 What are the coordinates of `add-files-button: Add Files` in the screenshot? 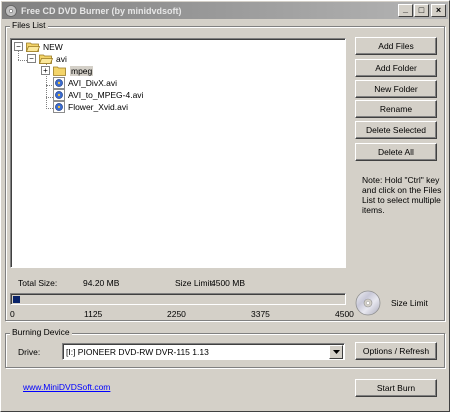 It's located at (396, 46).